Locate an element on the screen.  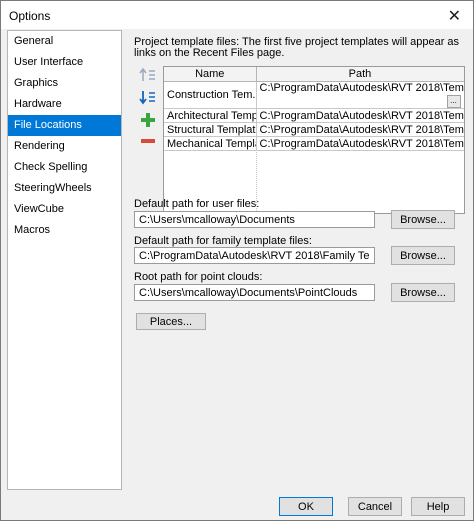
close-icon: ✕ is located at coordinates (454, 16).